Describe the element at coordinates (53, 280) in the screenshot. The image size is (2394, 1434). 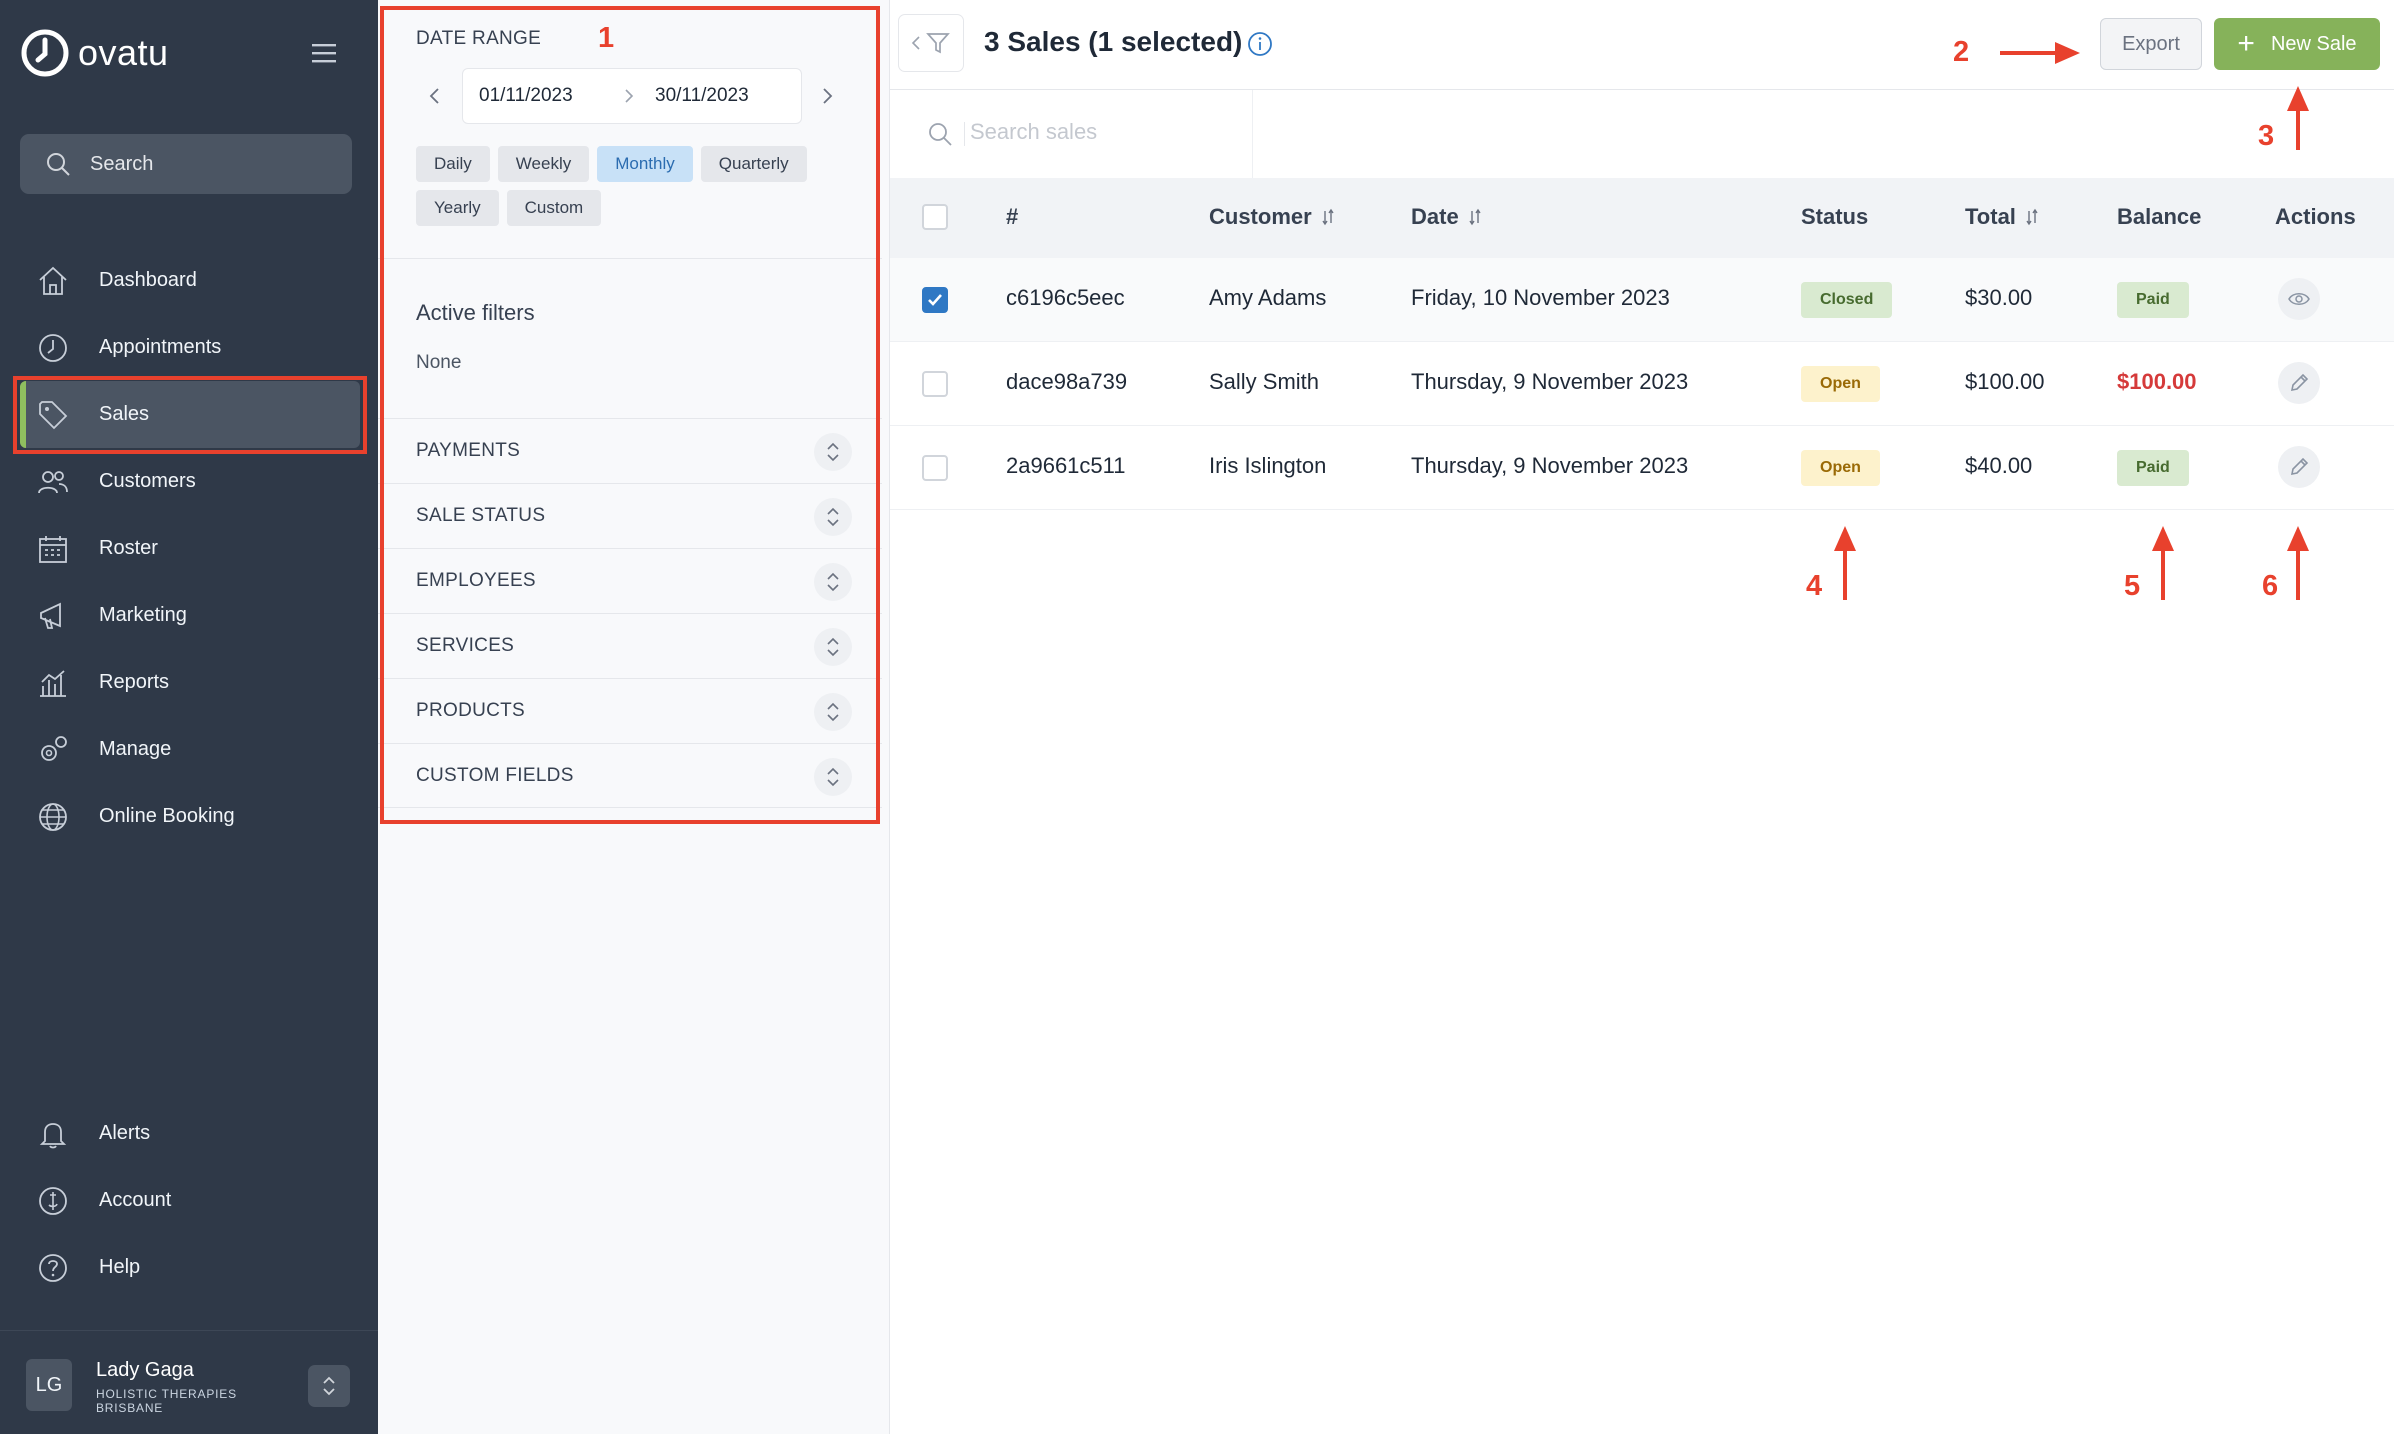
I see `home-icon` at that location.